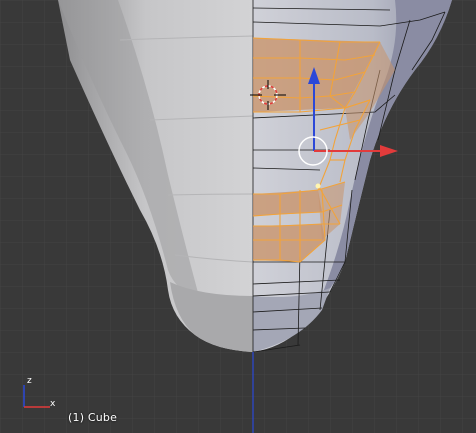 The width and height of the screenshot is (476, 433). What do you see at coordinates (93, 417) in the screenshot?
I see `active-object-label: (1) Cube` at bounding box center [93, 417].